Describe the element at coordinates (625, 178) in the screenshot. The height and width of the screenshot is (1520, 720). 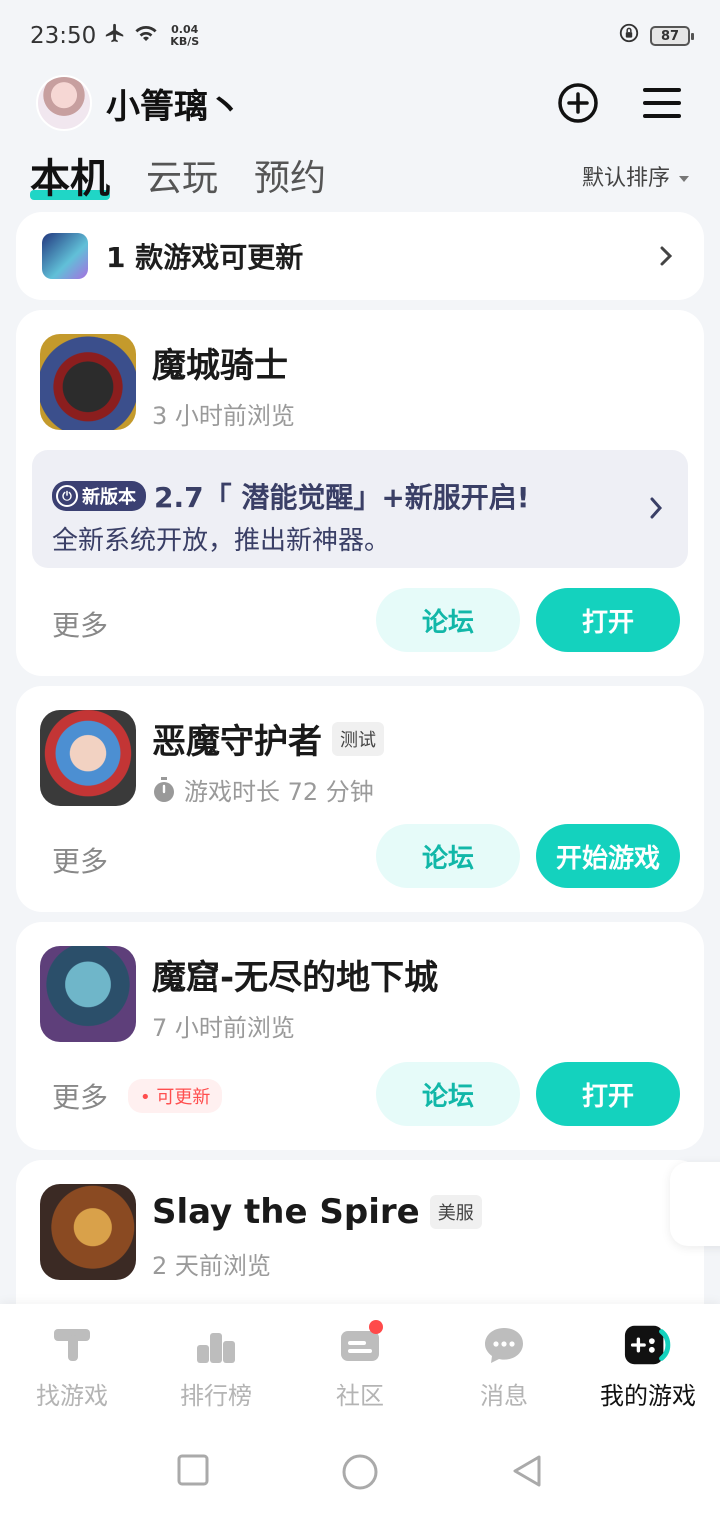
I see `sort-label: 默认排序` at that location.